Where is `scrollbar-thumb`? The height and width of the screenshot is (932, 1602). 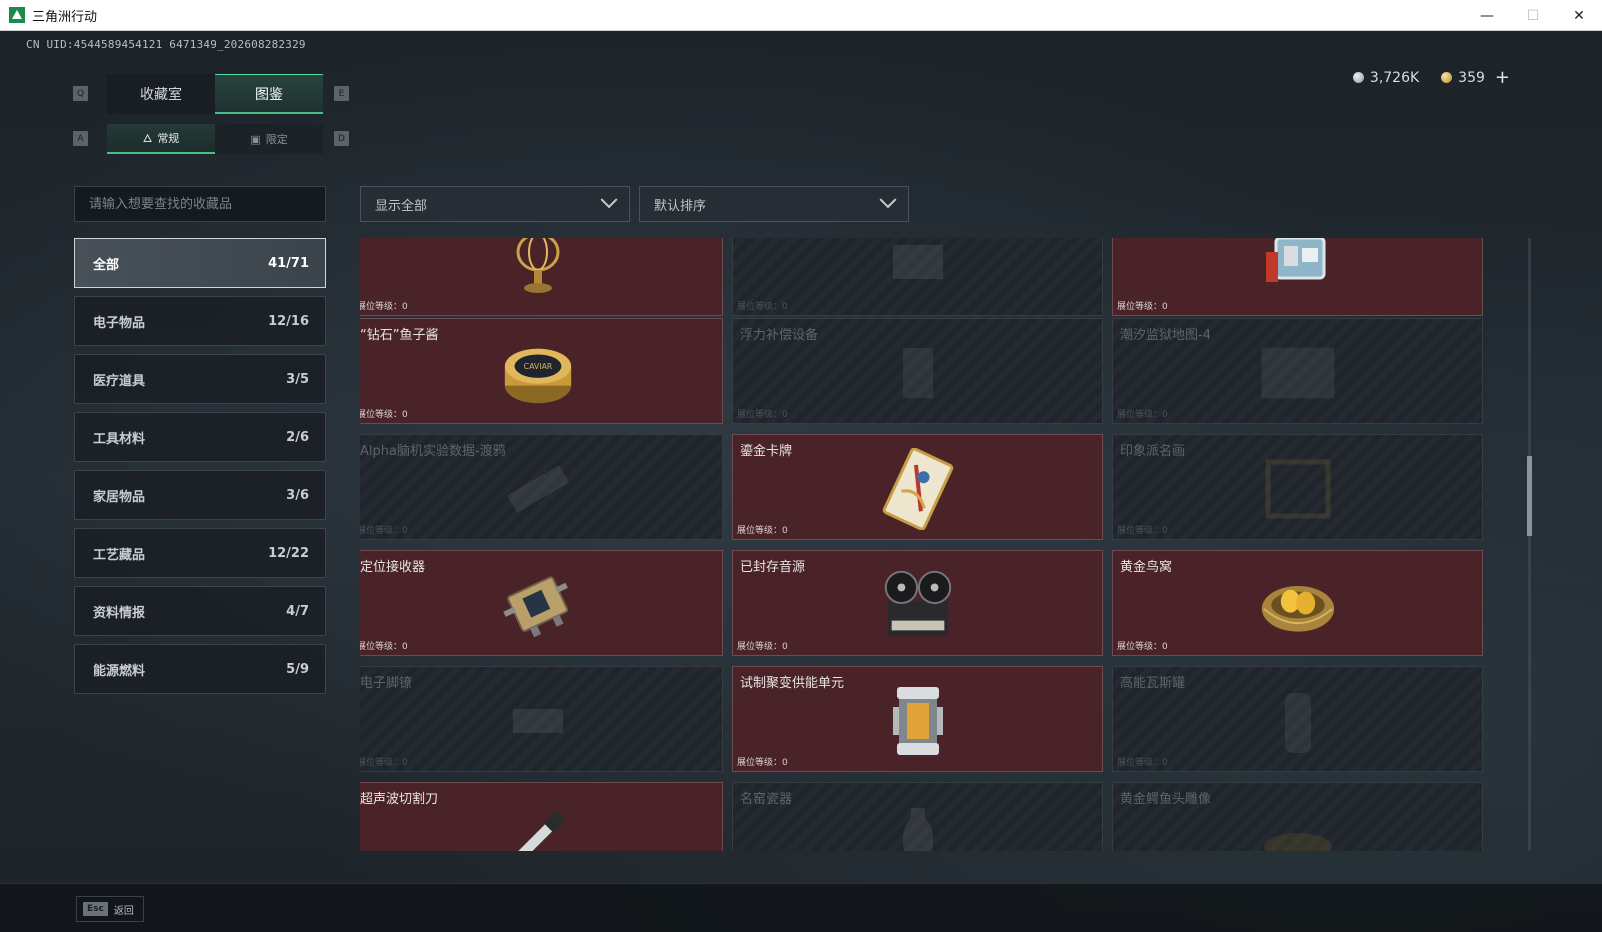 scrollbar-thumb is located at coordinates (1529, 496).